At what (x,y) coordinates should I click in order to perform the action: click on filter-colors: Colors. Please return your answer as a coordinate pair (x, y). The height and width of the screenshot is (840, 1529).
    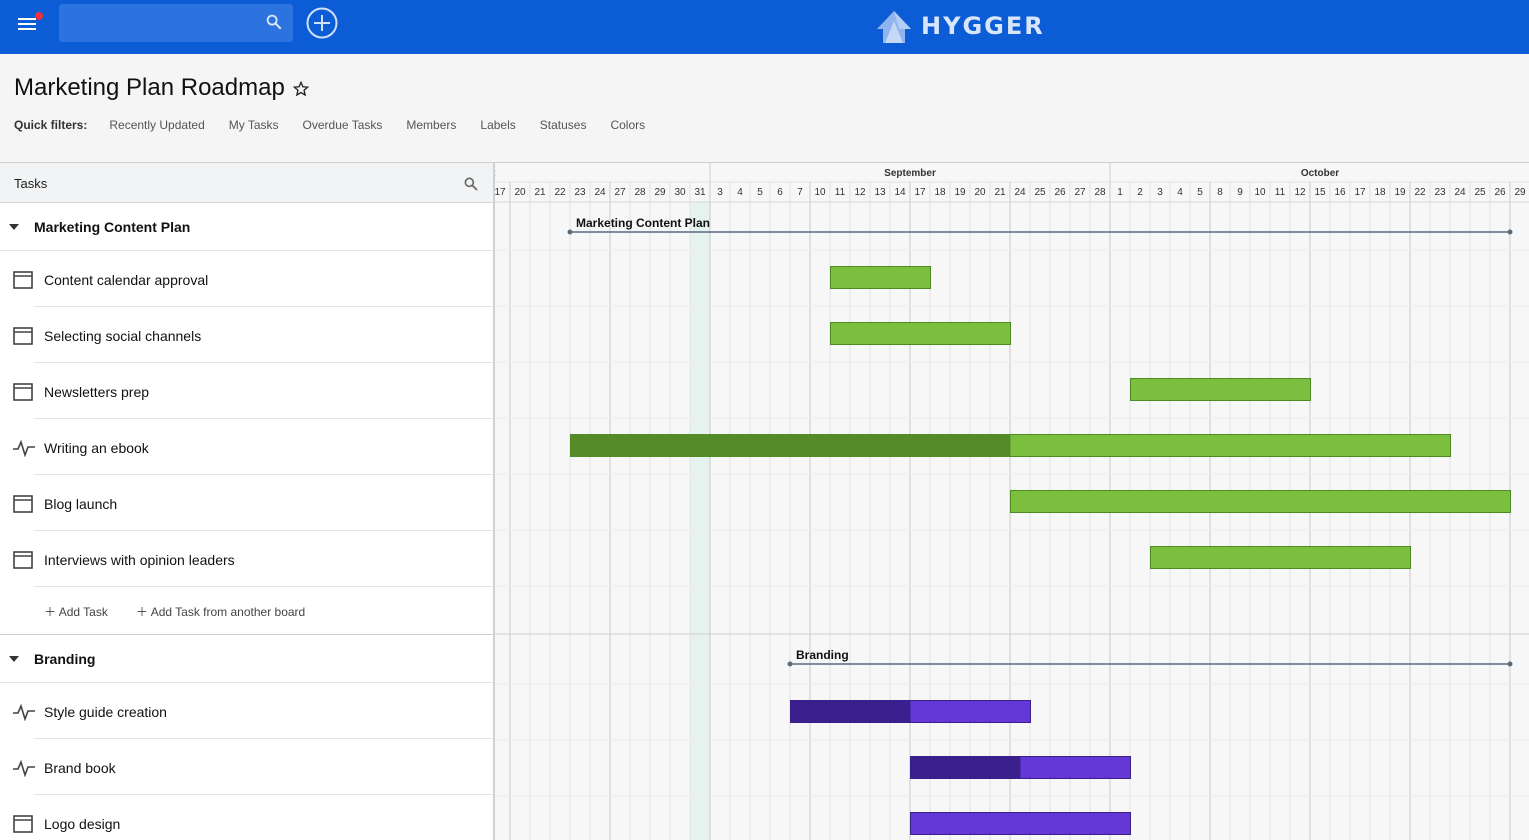
    Looking at the image, I should click on (627, 125).